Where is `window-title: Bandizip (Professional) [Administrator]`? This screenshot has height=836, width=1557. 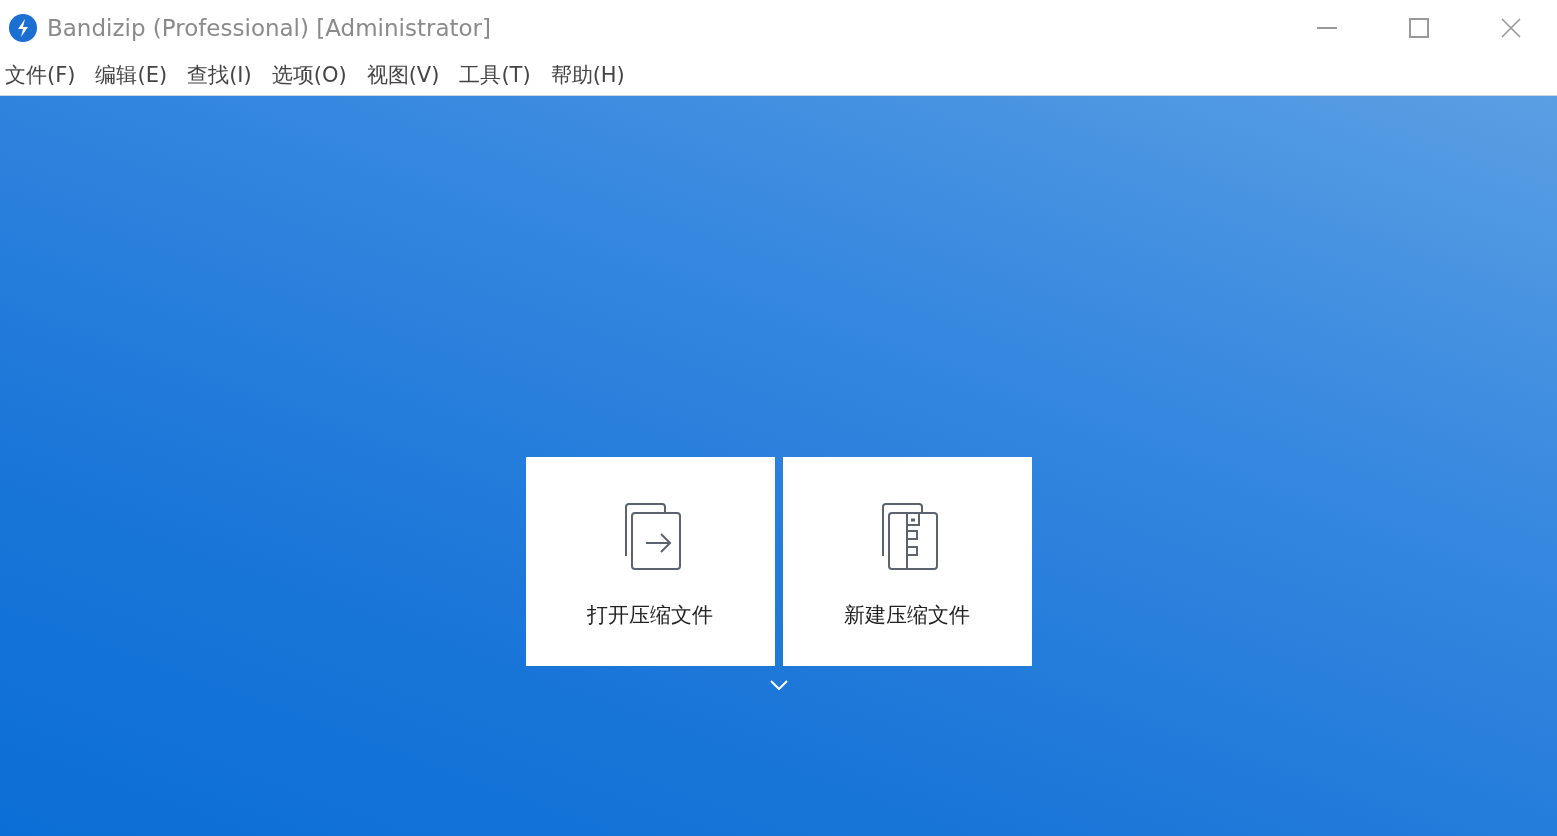 window-title: Bandizip (Professional) [Administrator] is located at coordinates (270, 27).